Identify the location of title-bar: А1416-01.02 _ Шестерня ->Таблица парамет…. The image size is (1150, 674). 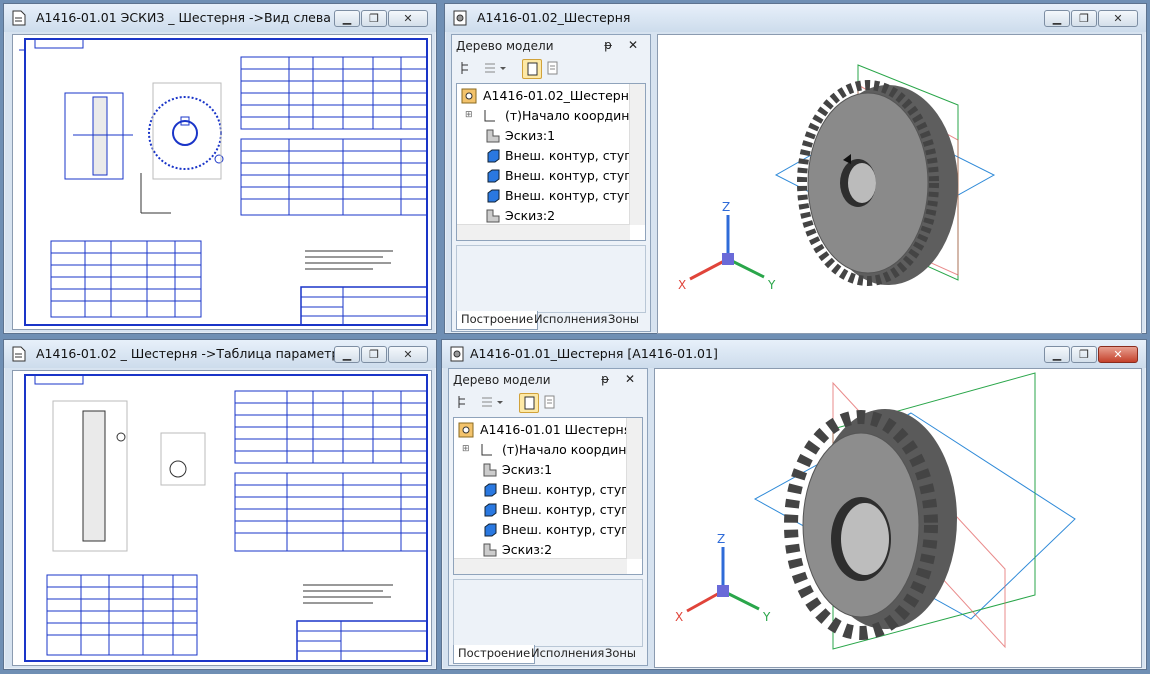
(220, 354).